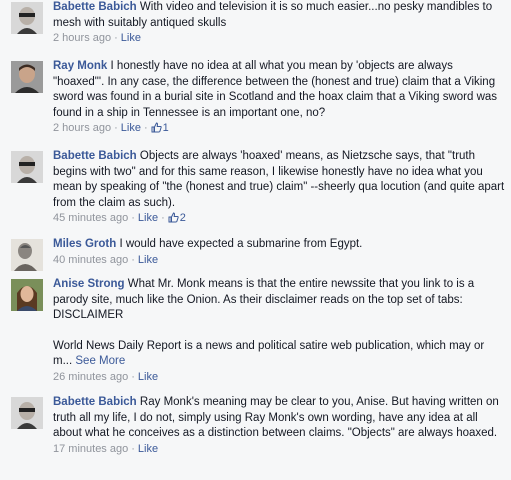 Image resolution: width=511 pixels, height=480 pixels. I want to click on see-more-link: See More, so click(100, 361).